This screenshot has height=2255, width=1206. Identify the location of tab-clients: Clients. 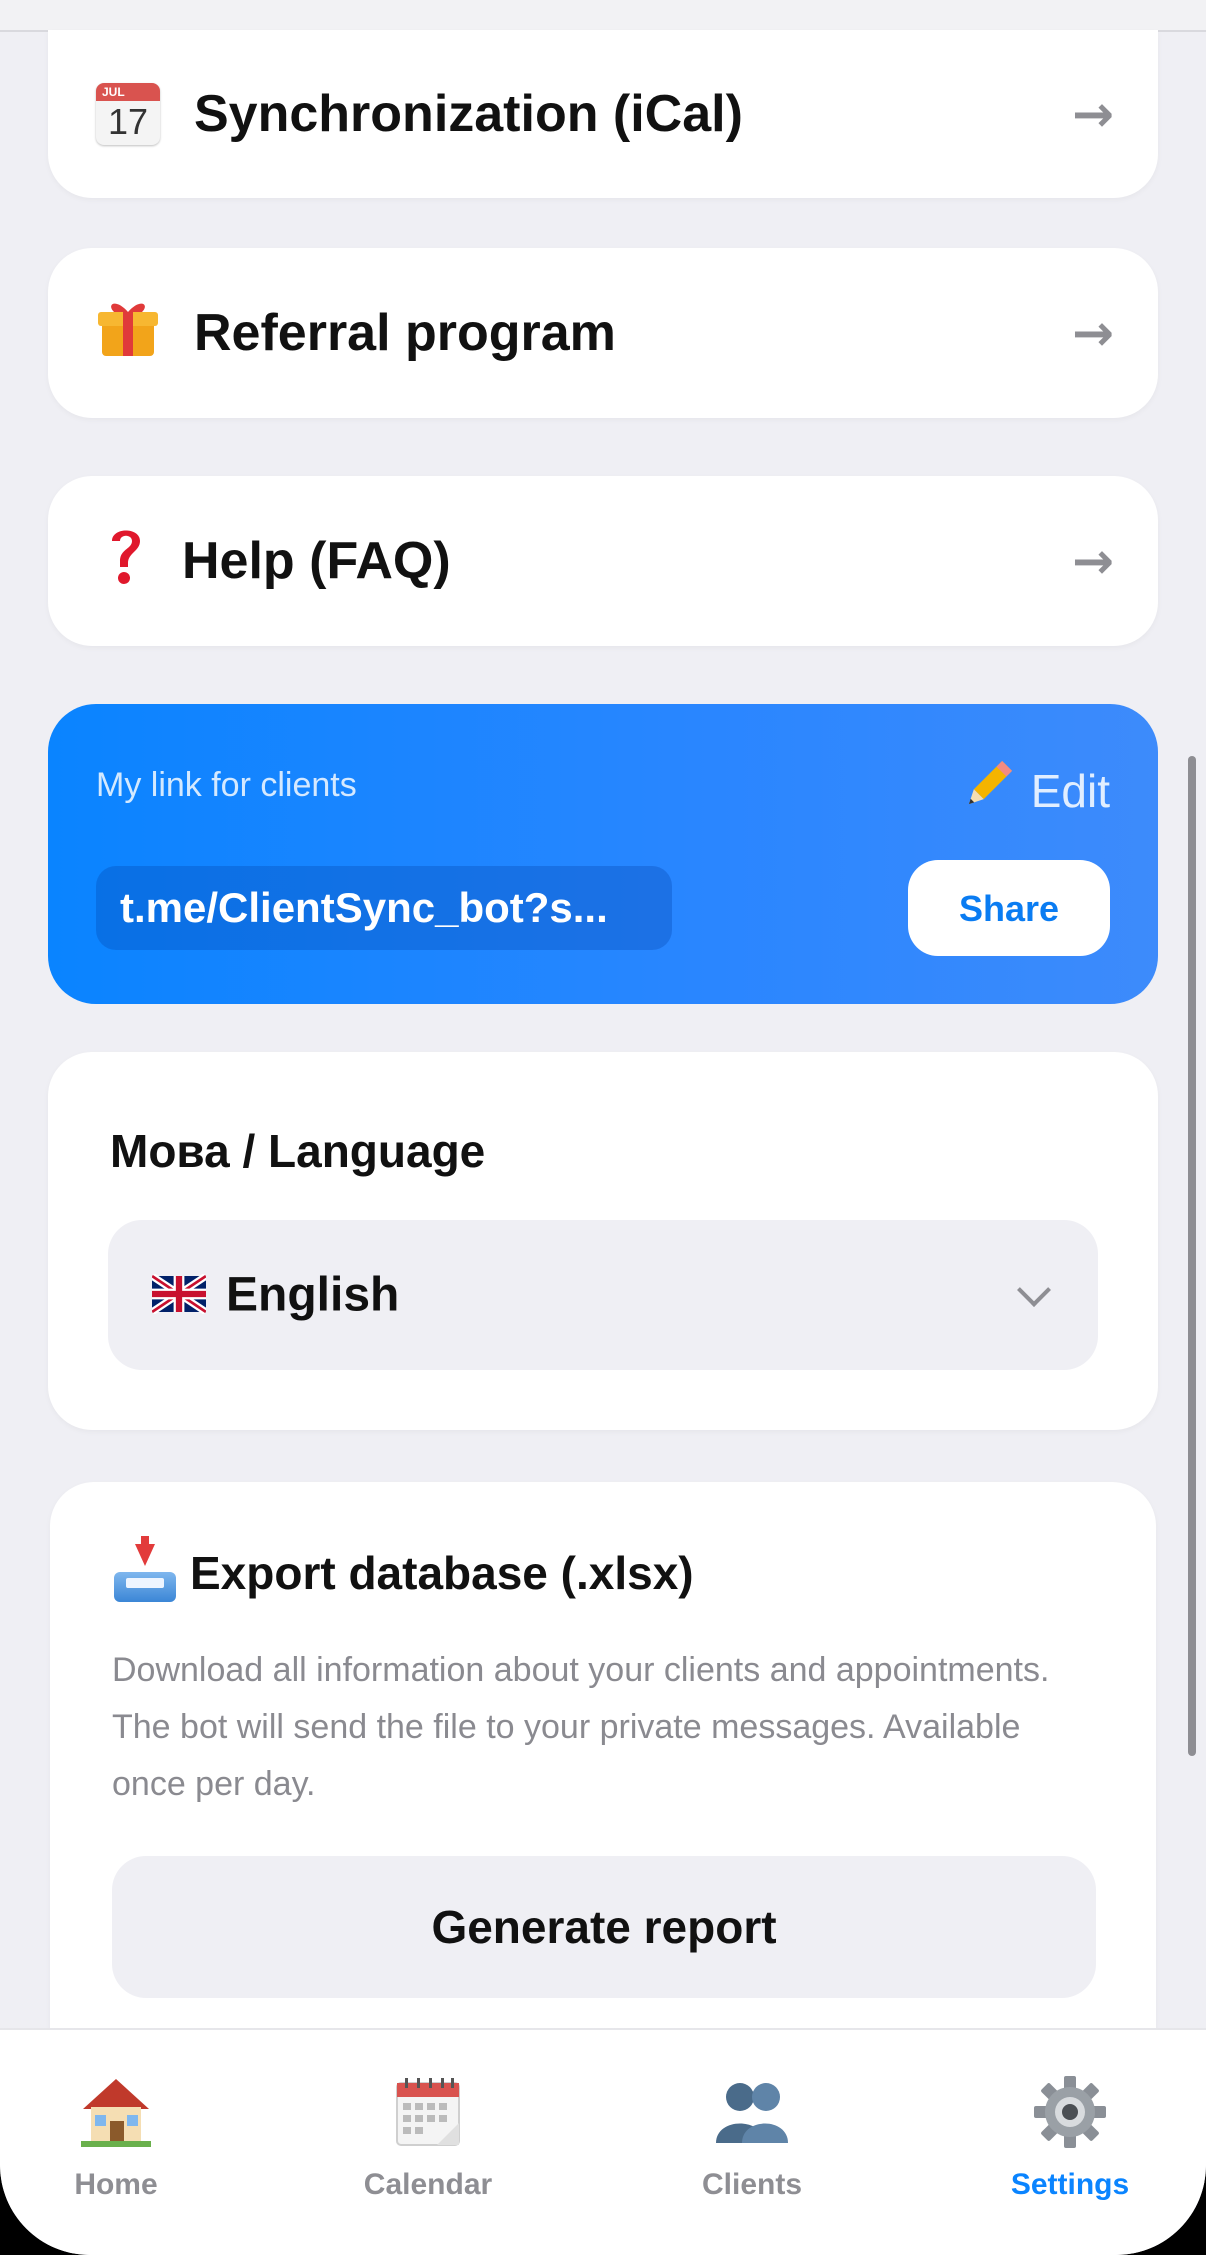
(752, 2138).